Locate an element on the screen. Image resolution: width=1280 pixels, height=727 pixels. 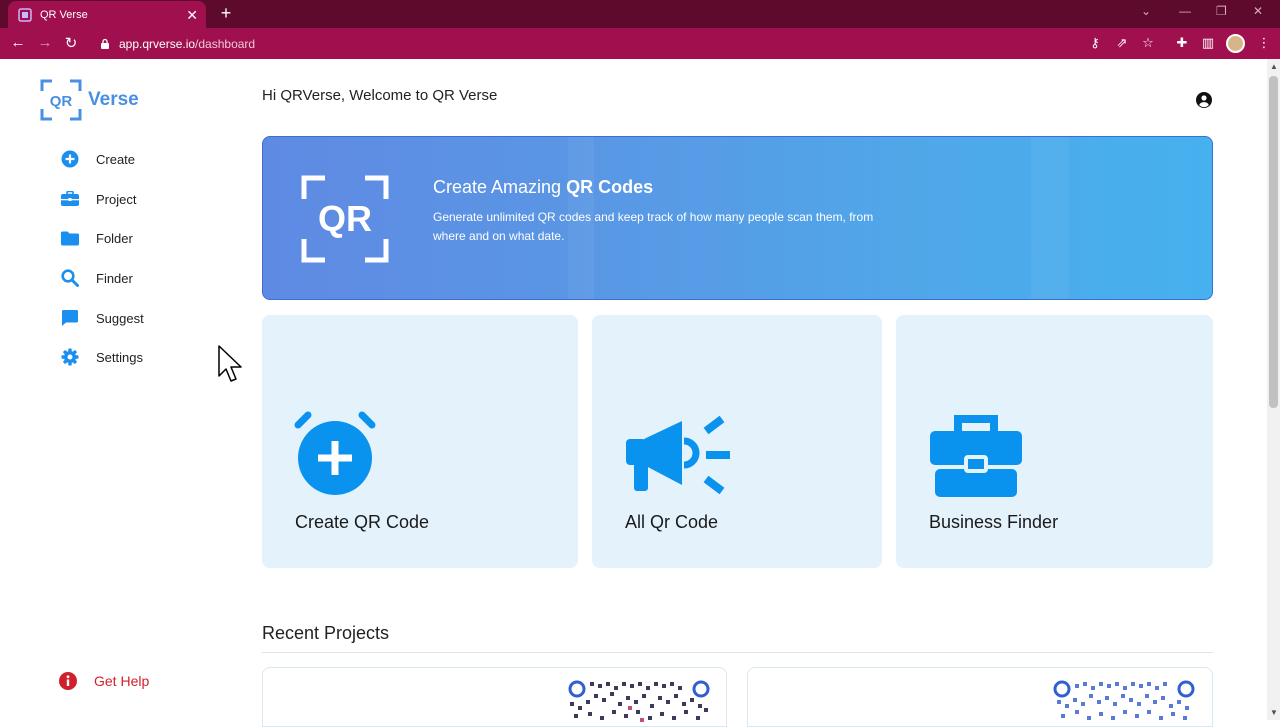
sidebar-item-label: Create is located at coordinates (116, 159).